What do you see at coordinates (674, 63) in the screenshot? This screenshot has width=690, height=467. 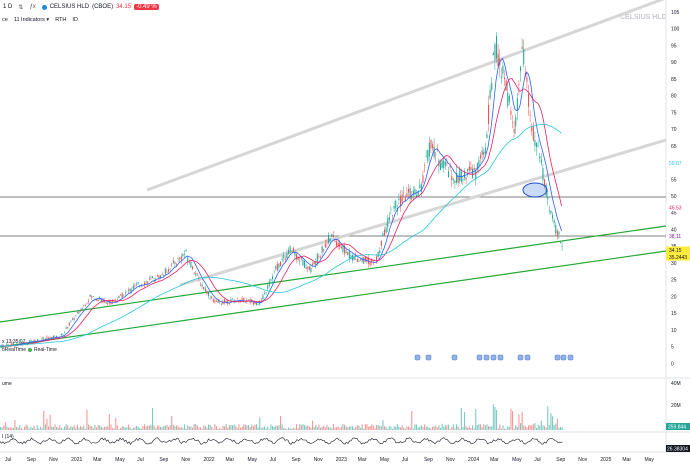 I see `price-tick: 90` at bounding box center [674, 63].